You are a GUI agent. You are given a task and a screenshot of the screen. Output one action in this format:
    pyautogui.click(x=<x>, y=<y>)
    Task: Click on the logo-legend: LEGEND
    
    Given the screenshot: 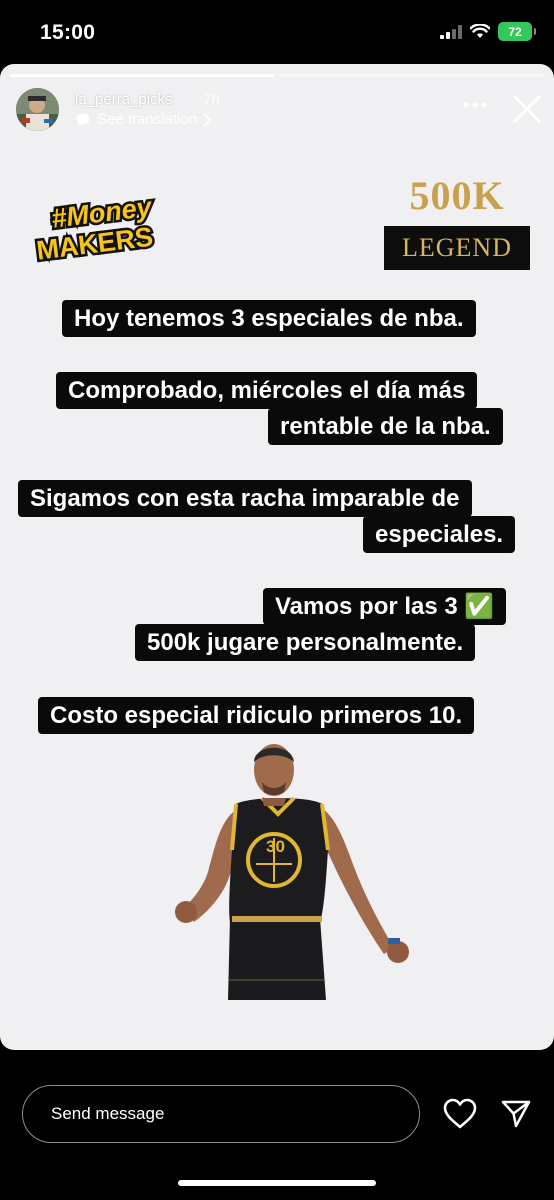 What is the action you would take?
    pyautogui.click(x=457, y=248)
    